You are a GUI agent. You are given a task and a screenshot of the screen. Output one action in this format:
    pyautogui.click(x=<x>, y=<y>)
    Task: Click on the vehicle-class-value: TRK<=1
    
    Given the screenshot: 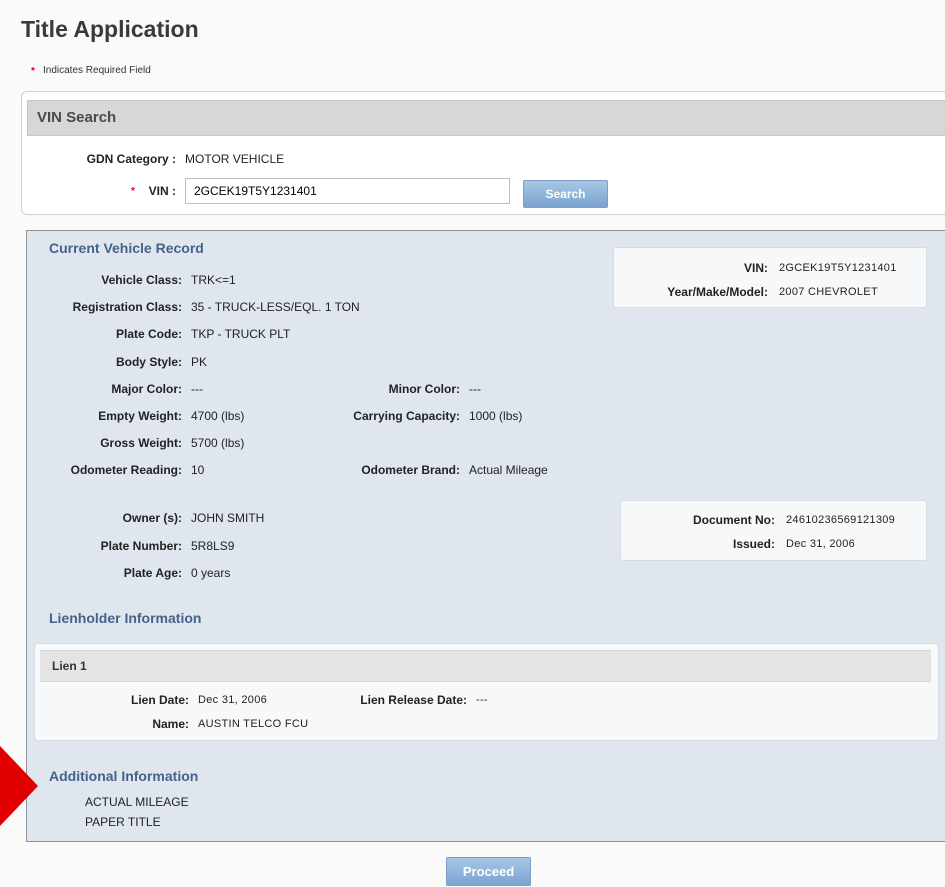 What is the action you would take?
    pyautogui.click(x=213, y=280)
    